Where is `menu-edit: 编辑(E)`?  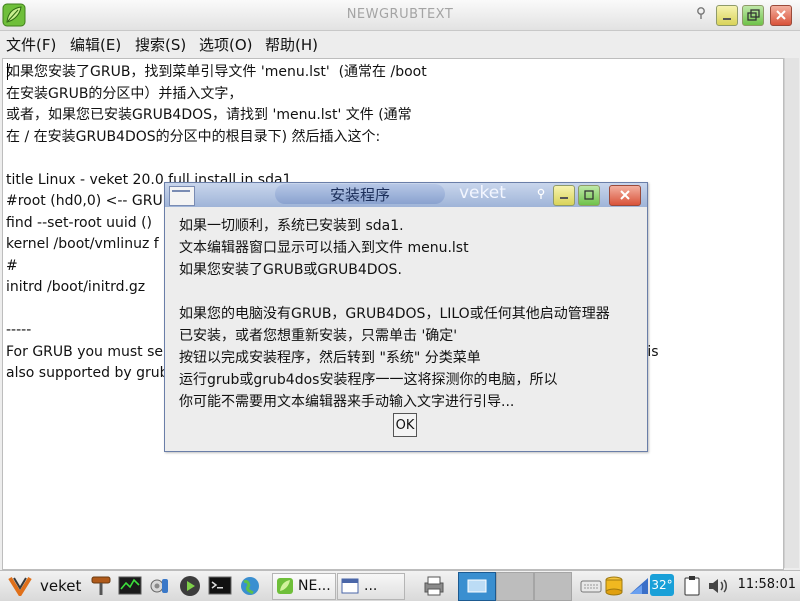
menu-edit: 编辑(E) is located at coordinates (95, 44).